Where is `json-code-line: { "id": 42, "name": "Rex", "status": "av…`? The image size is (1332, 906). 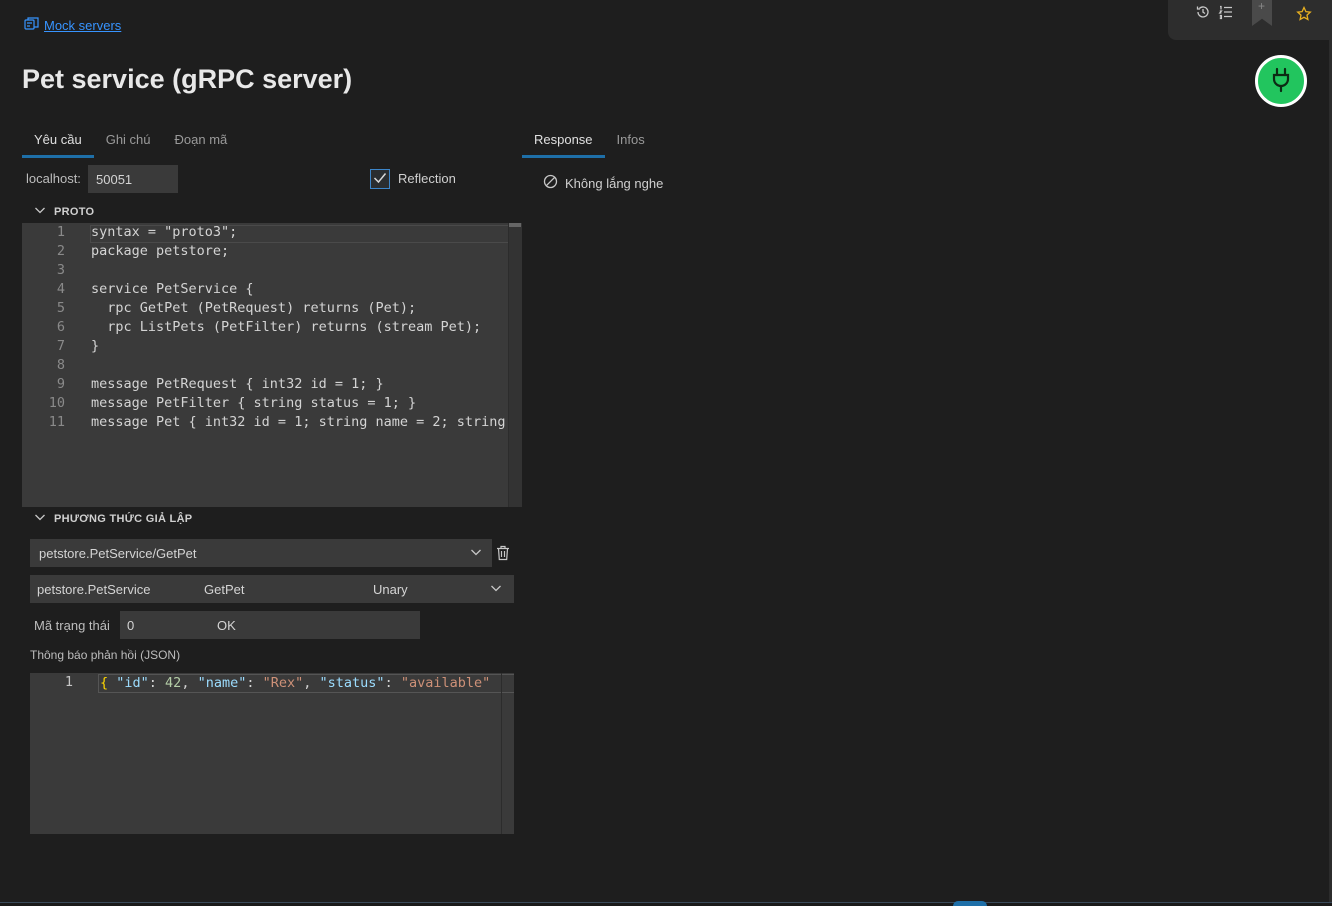
json-code-line: { "id": 42, "name": "Rex", "status": "av… is located at coordinates (306, 683).